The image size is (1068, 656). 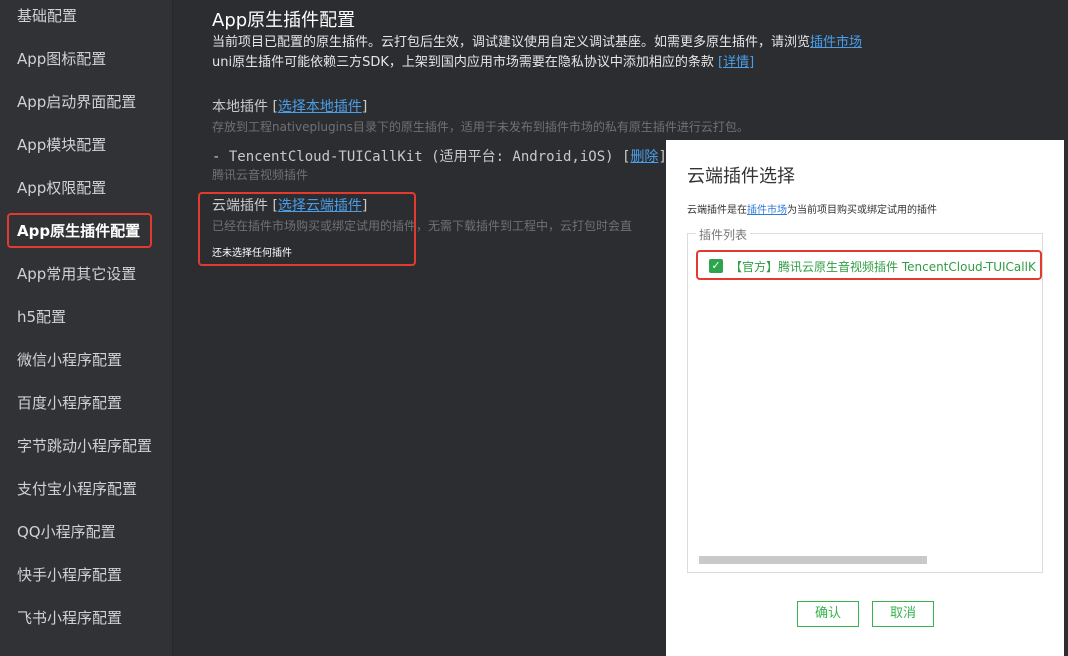 What do you see at coordinates (422, 226) in the screenshot?
I see `cloud-plugins-desc: 已经在插件市场购买或绑定试用的插件，无需下载插件到工程中，云打包时会直` at bounding box center [422, 226].